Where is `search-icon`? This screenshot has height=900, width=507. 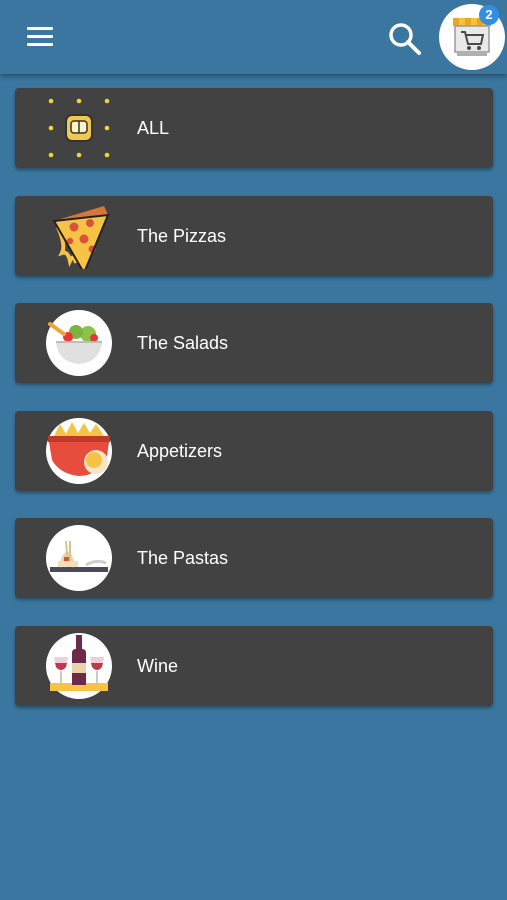
search-icon is located at coordinates (405, 39).